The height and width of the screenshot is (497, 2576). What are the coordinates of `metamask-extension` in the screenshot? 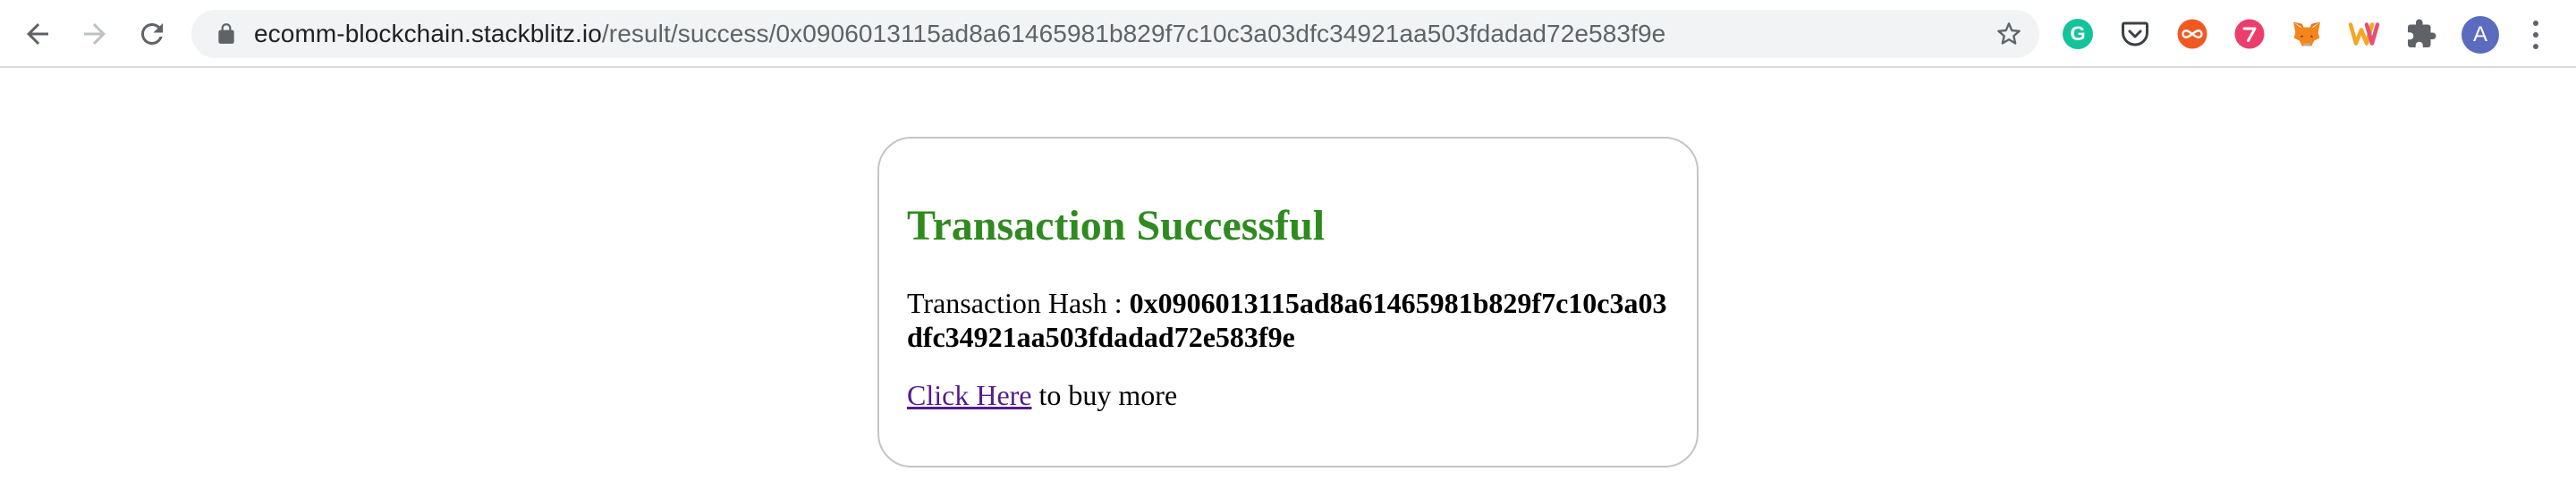 It's located at (2307, 34).